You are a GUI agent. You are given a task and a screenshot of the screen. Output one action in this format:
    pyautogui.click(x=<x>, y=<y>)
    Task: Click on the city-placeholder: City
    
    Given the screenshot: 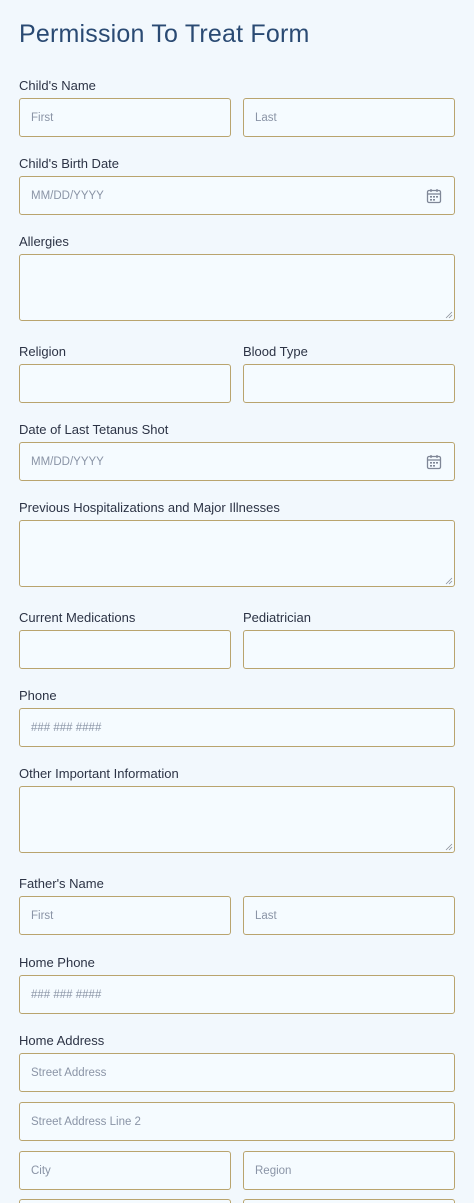 What is the action you would take?
    pyautogui.click(x=41, y=1170)
    